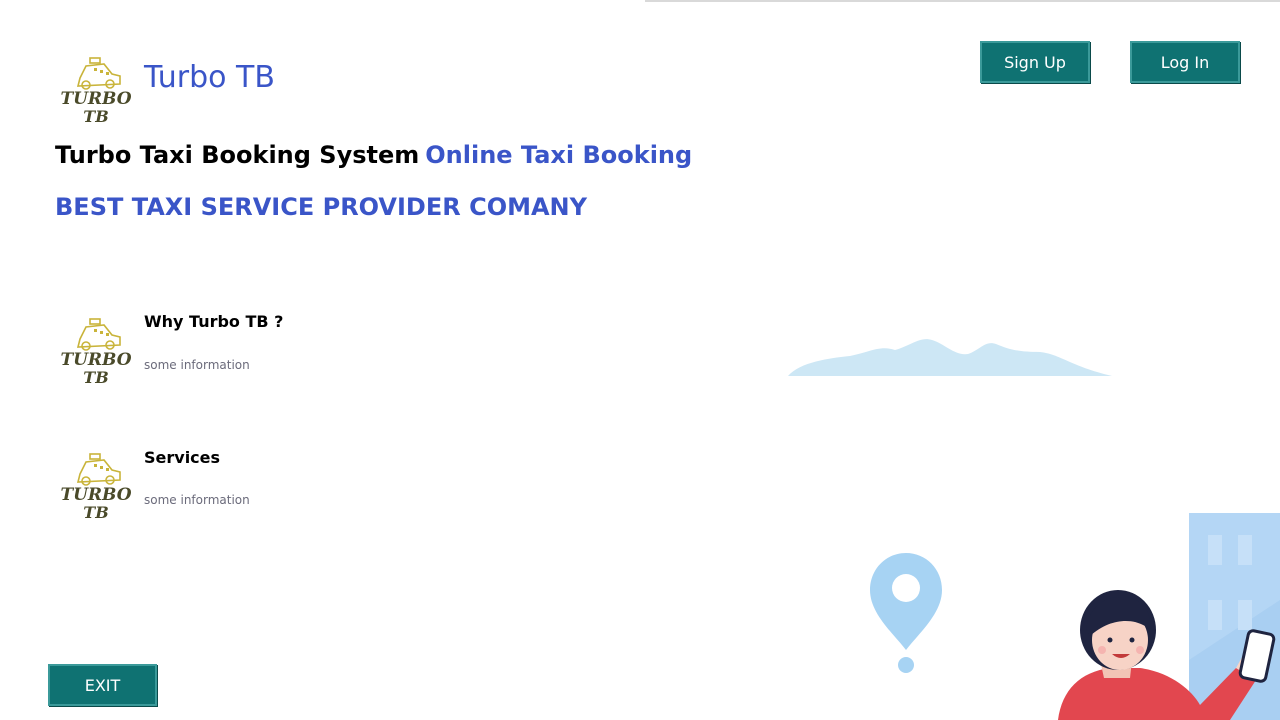  What do you see at coordinates (197, 365) in the screenshot?
I see `feature-info-why: some information` at bounding box center [197, 365].